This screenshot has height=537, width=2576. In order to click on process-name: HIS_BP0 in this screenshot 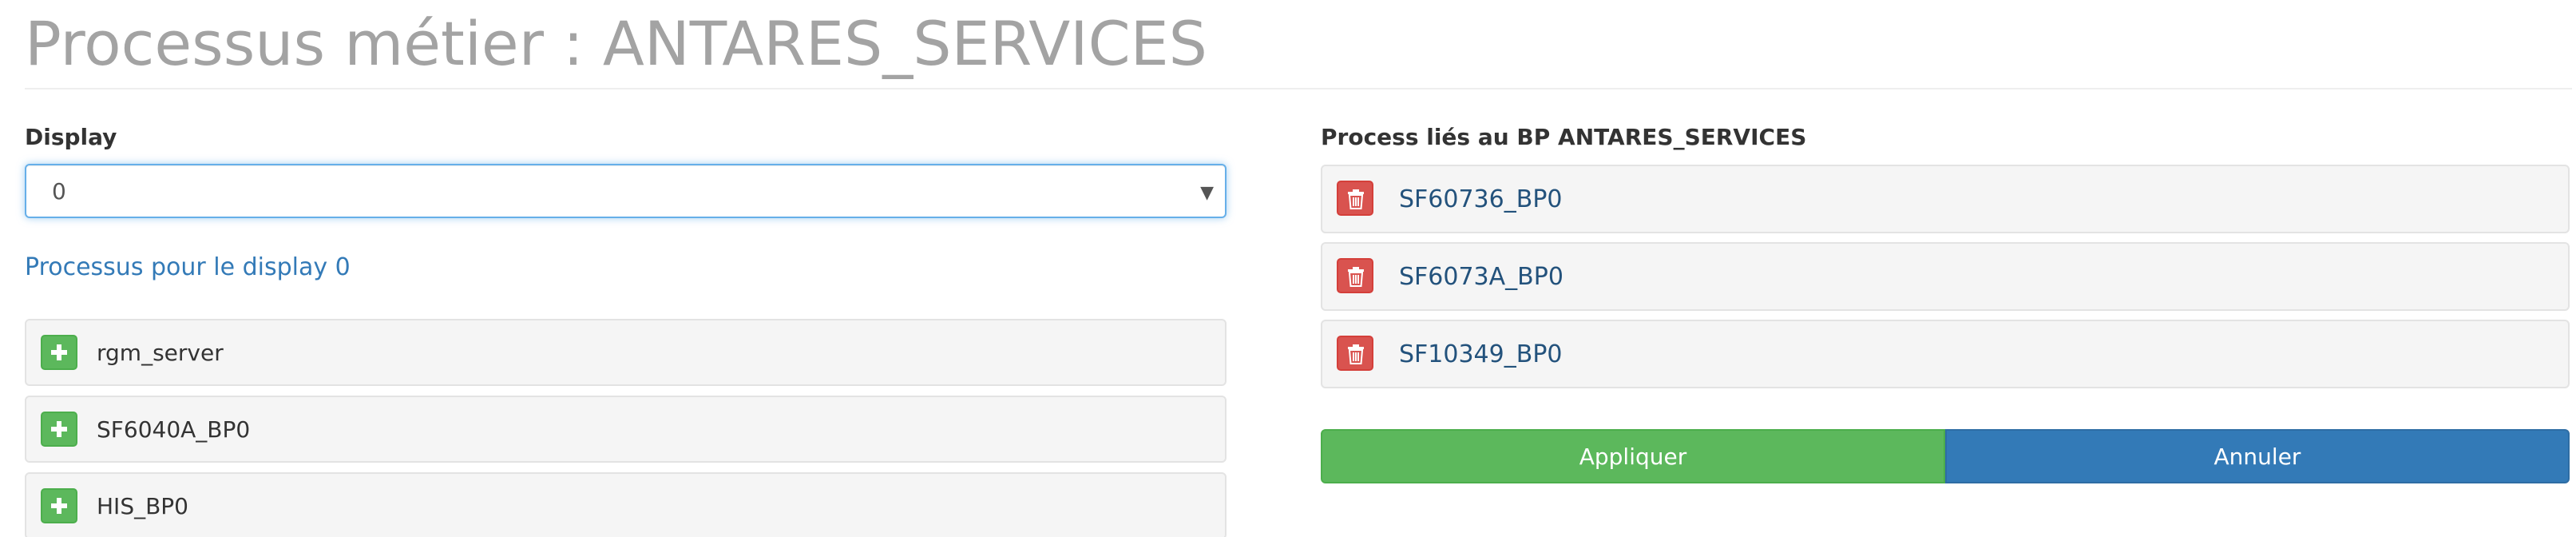, I will do `click(142, 506)`.